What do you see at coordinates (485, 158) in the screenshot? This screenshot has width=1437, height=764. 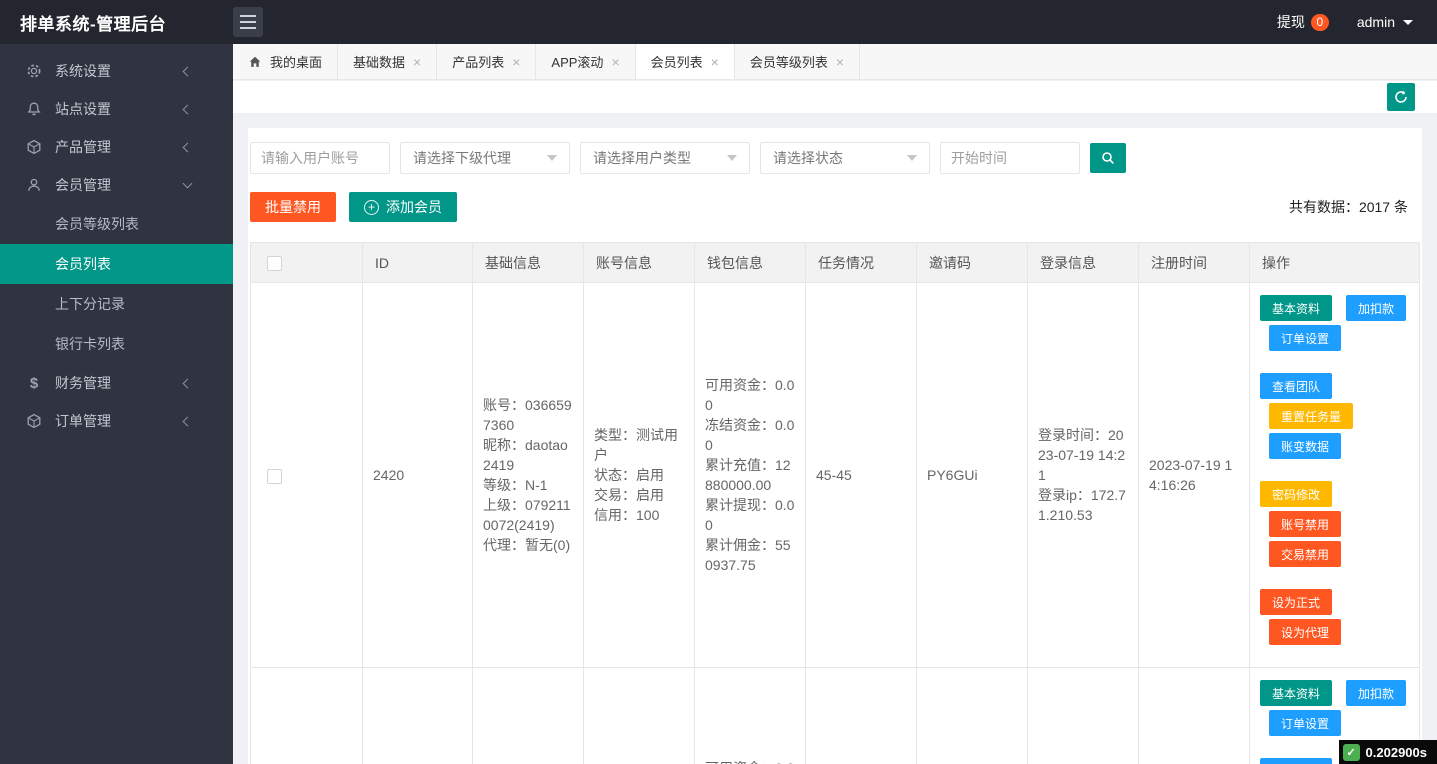 I see `agent-select: 请选择下级代理` at bounding box center [485, 158].